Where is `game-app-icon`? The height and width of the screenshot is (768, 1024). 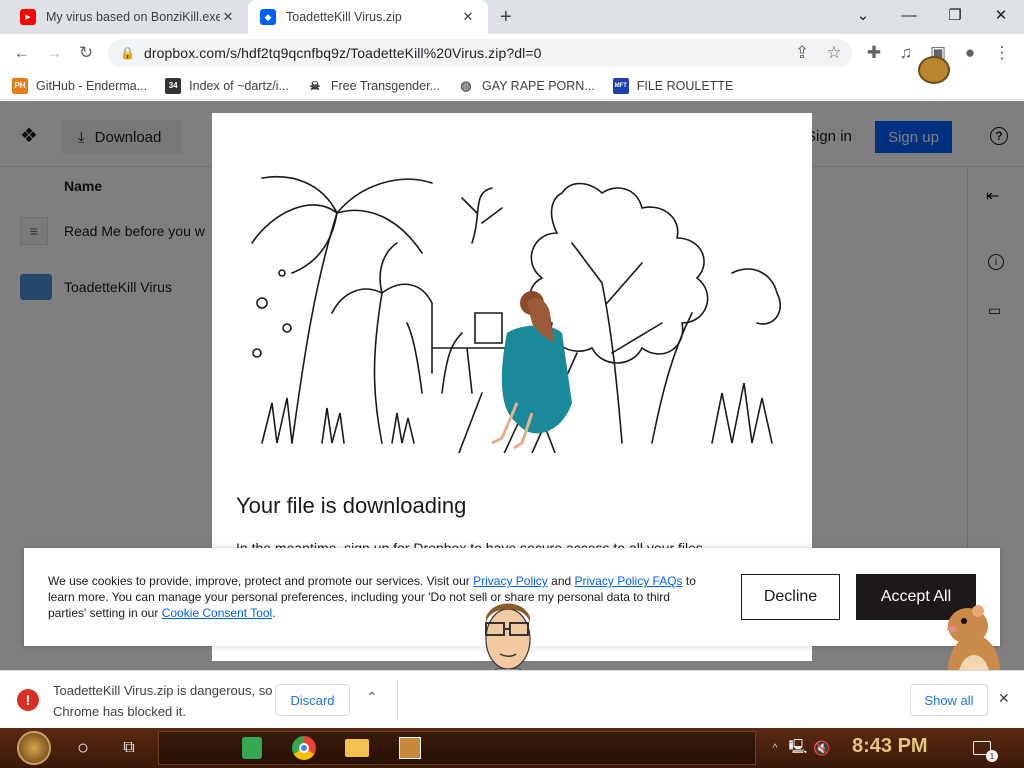 game-app-icon is located at coordinates (410, 748).